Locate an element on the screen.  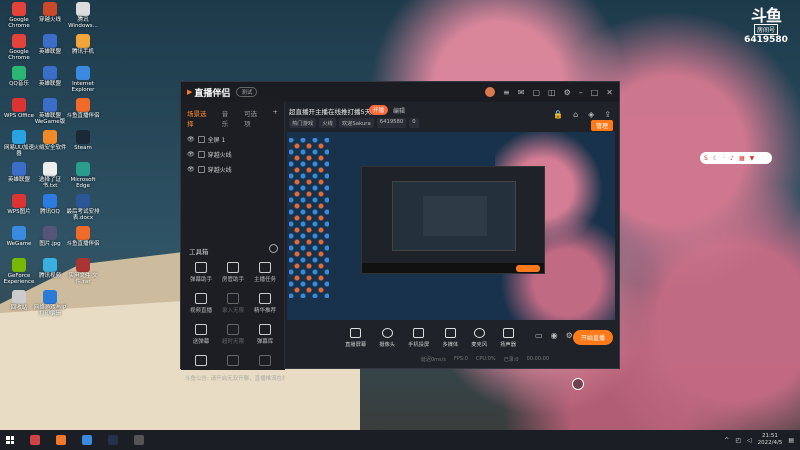
taskbar-steam-icon is located at coordinates (113, 440).